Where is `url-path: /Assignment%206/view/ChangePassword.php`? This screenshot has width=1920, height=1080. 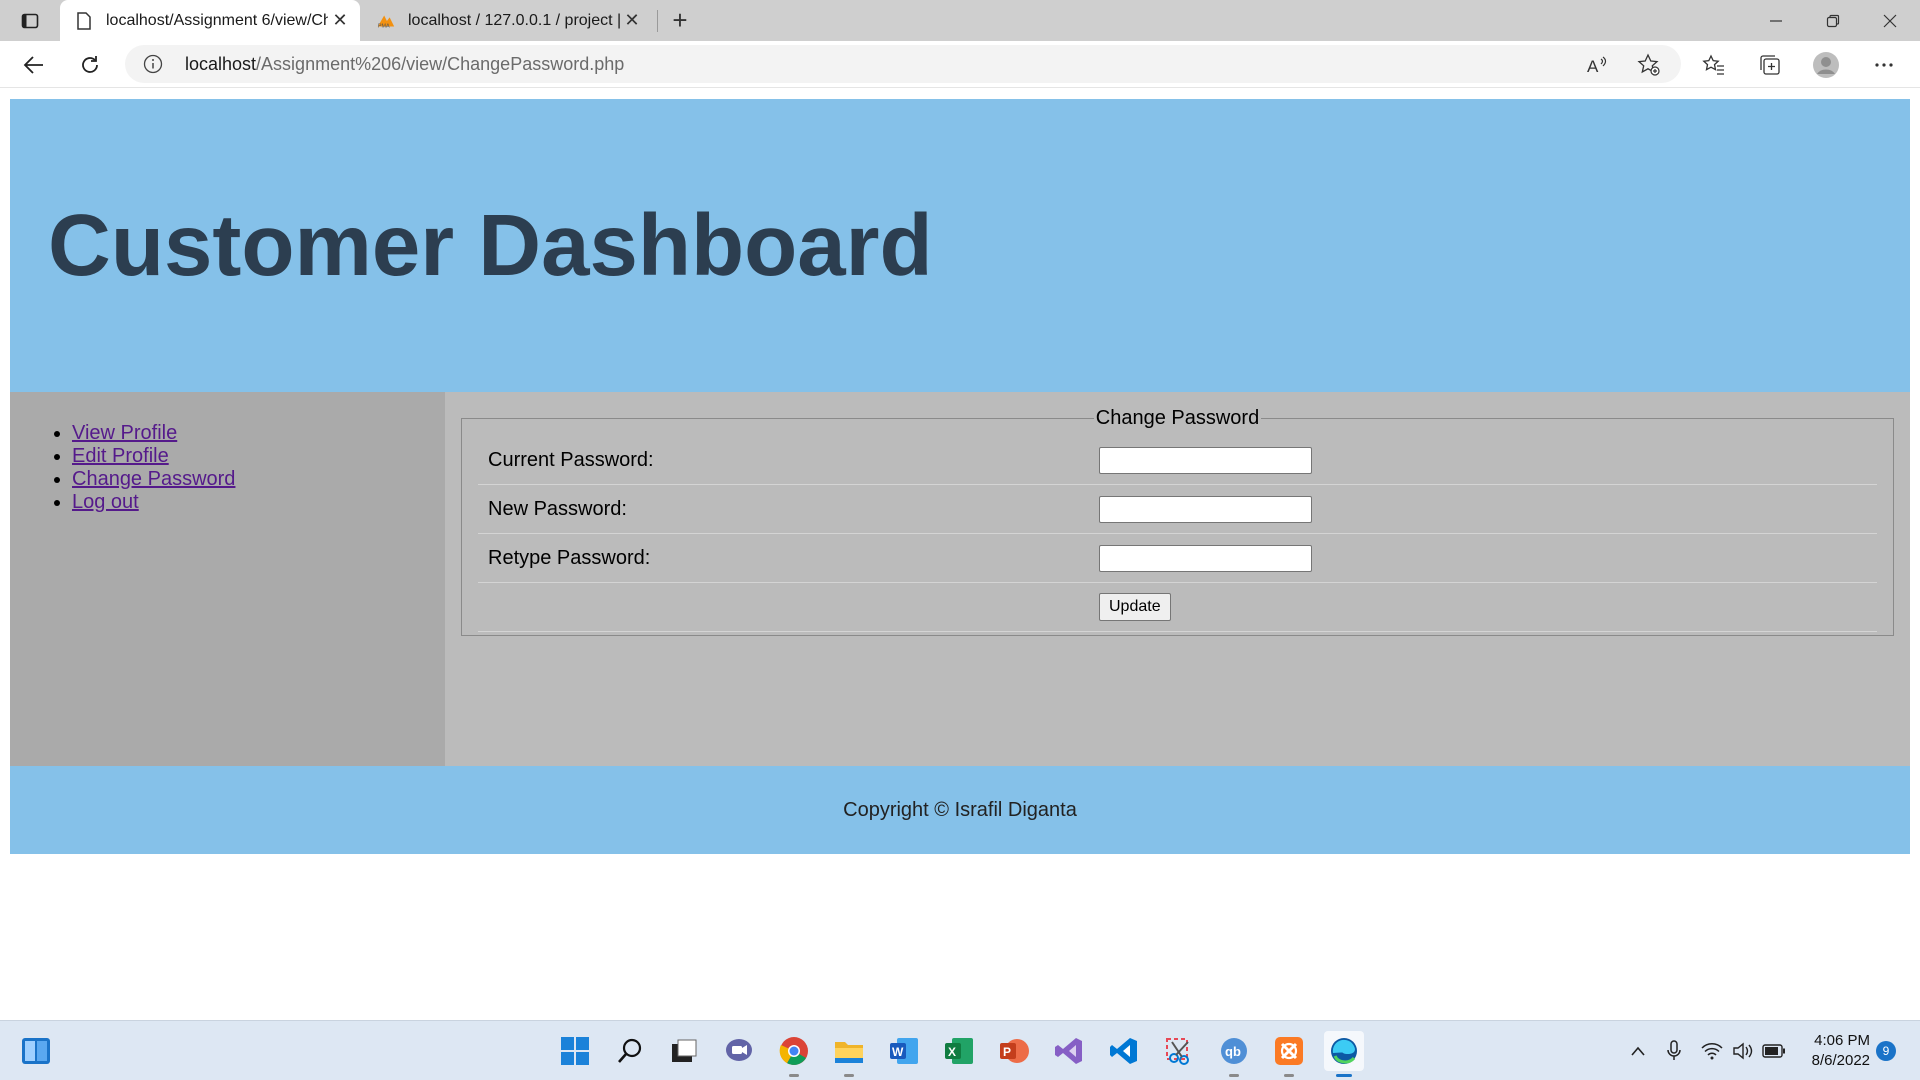 url-path: /Assignment%206/view/ChangePassword.php is located at coordinates (440, 64).